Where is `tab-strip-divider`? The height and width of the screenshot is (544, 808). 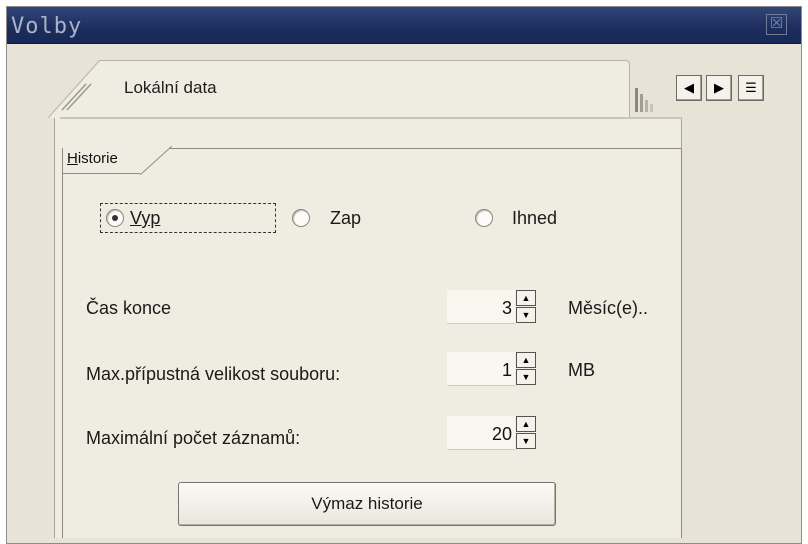
tab-strip-divider is located at coordinates (371, 118).